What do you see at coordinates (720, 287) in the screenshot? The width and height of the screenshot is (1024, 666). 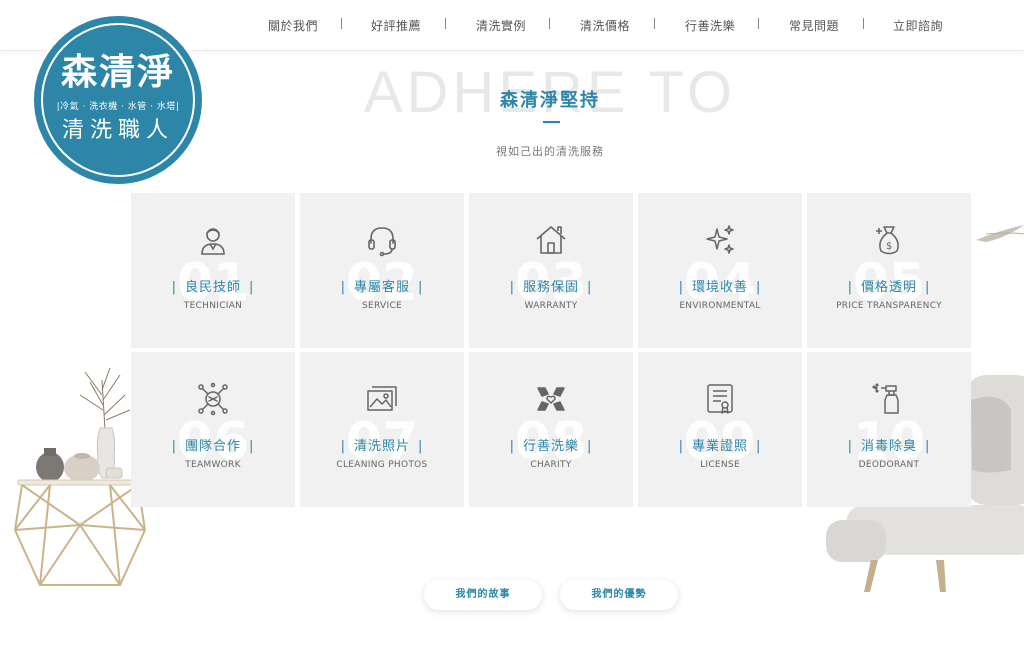 I see `tile-title: | 環境收善 |` at bounding box center [720, 287].